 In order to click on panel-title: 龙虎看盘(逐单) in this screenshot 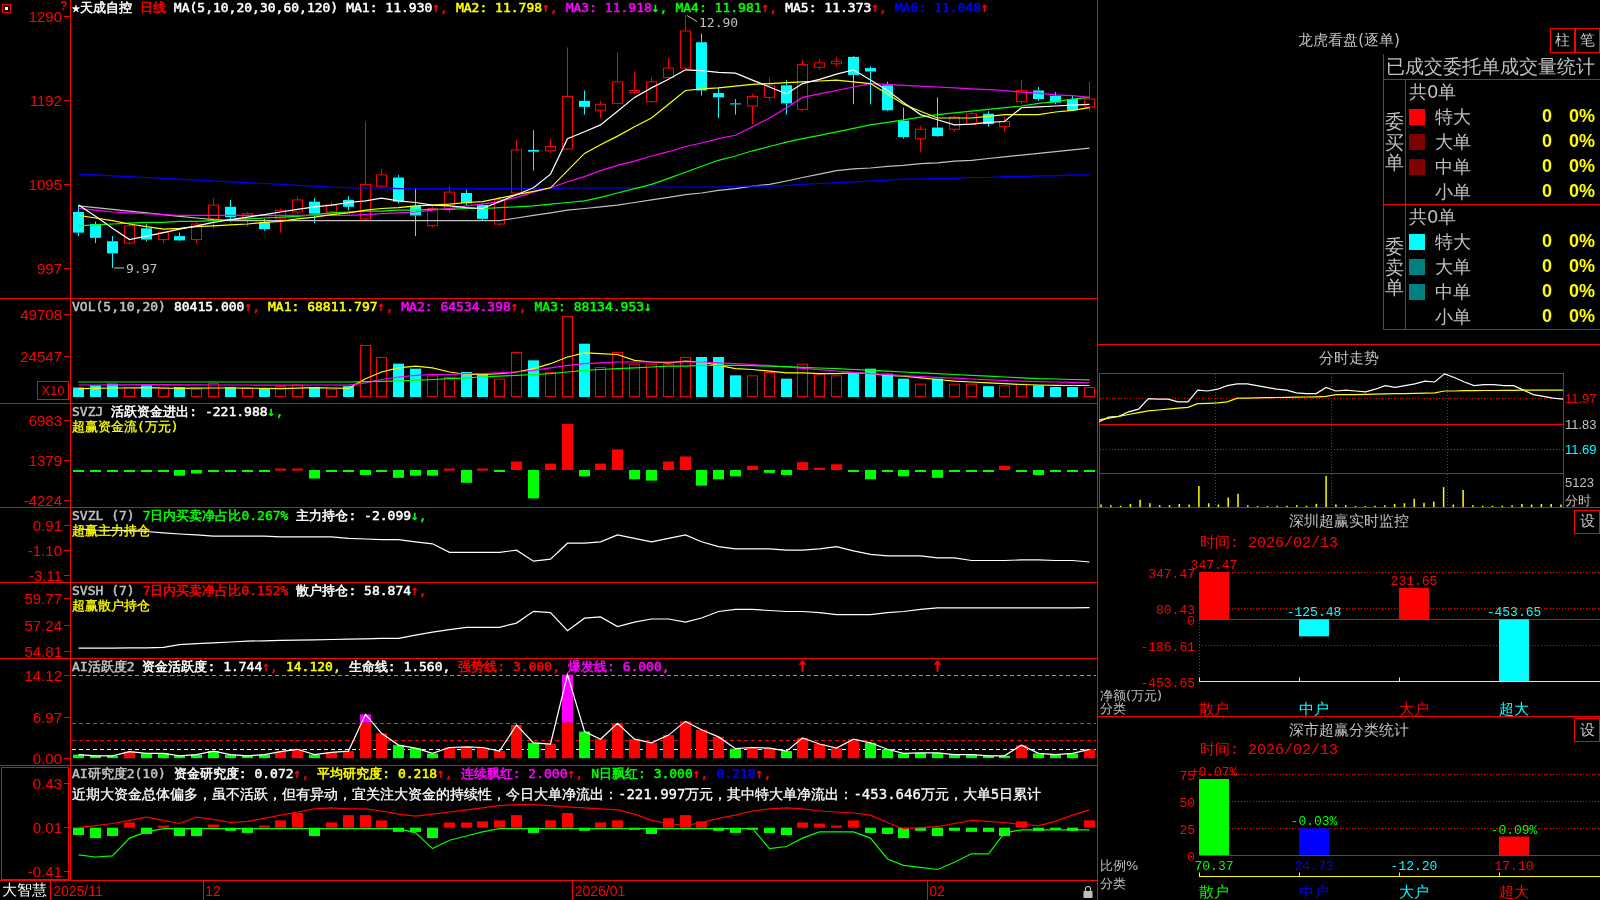, I will do `click(1349, 40)`.